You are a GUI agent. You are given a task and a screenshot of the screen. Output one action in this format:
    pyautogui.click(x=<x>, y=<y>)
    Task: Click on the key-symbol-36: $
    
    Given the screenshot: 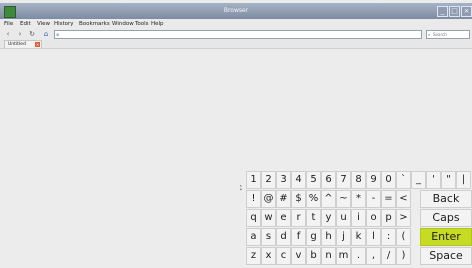 What is the action you would take?
    pyautogui.click(x=298, y=199)
    